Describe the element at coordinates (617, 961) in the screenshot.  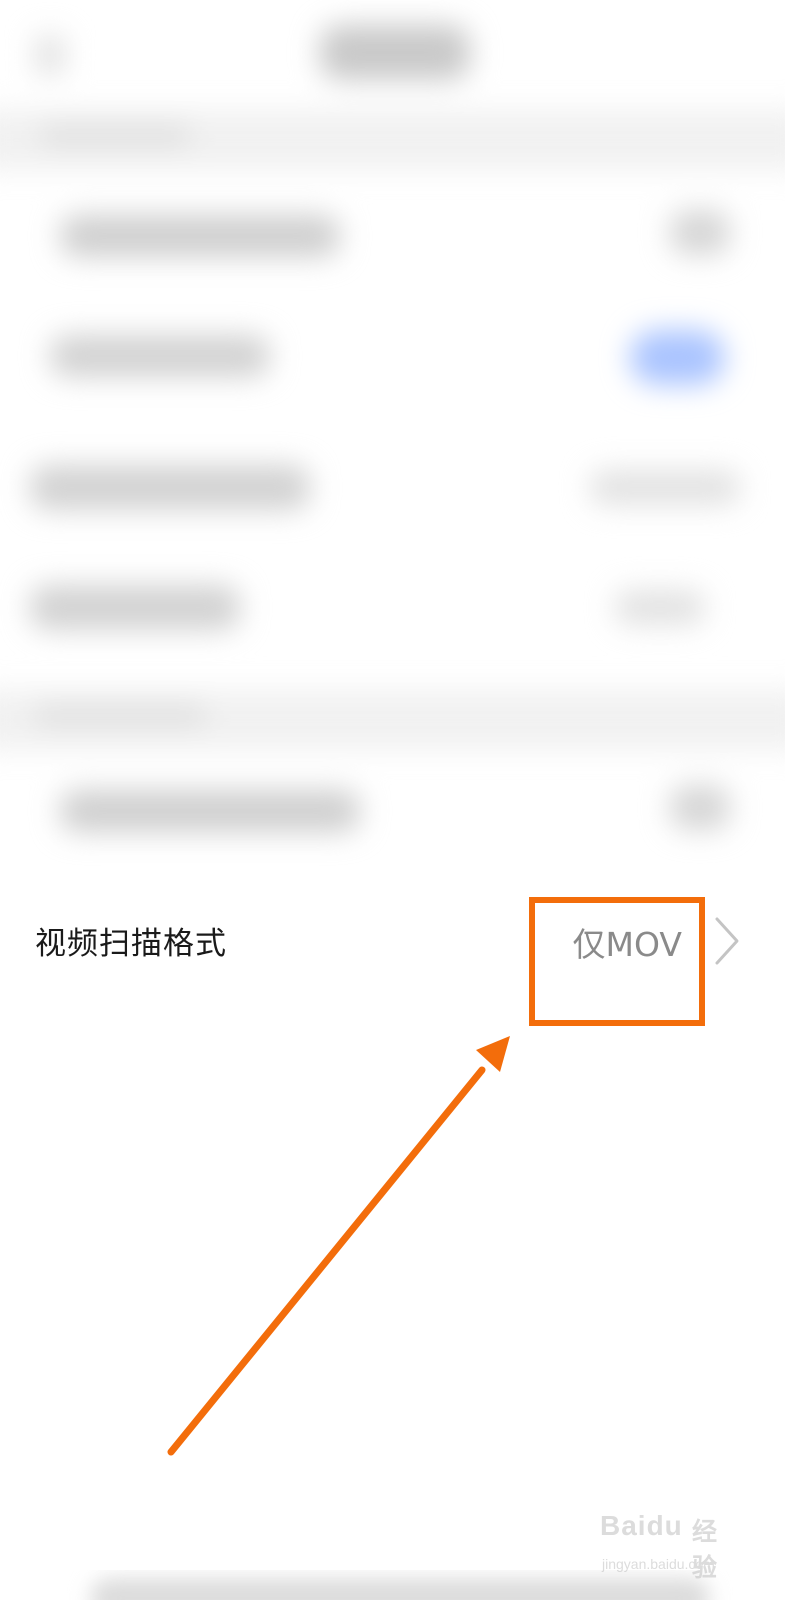
I see `annotation-highlight-box` at that location.